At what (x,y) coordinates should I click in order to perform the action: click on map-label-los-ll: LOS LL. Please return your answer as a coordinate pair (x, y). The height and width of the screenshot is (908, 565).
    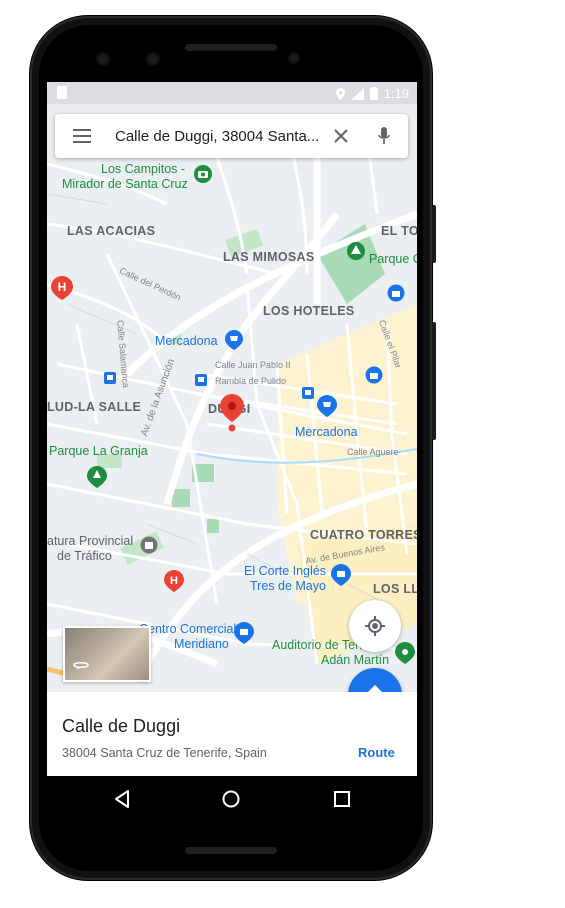
    Looking at the image, I should click on (395, 589).